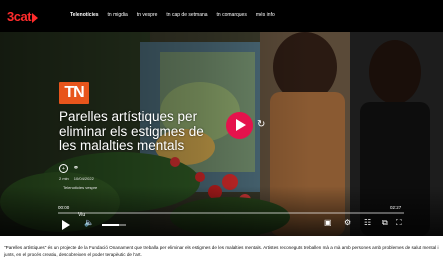  I want to click on video-duration: 2 min, so click(64, 178).